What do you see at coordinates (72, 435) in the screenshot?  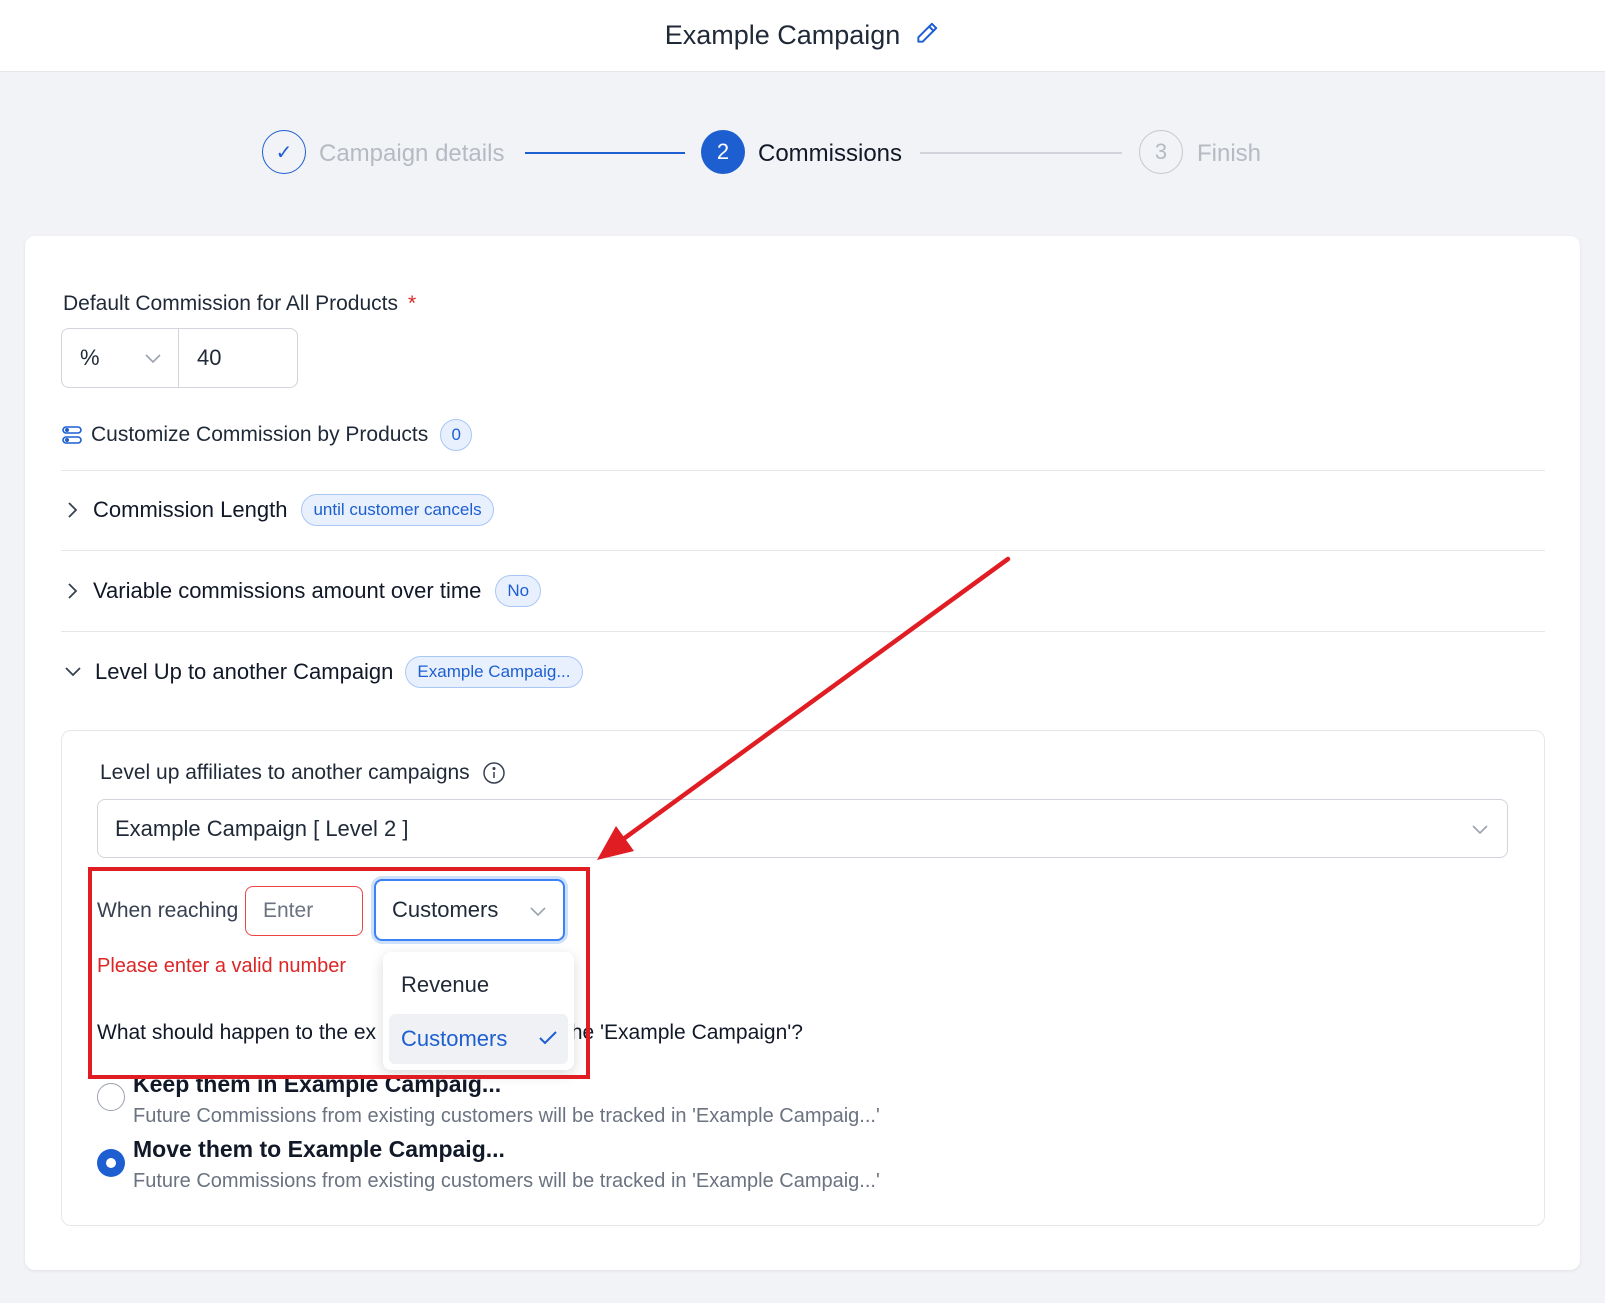 I see `product-list-icon` at bounding box center [72, 435].